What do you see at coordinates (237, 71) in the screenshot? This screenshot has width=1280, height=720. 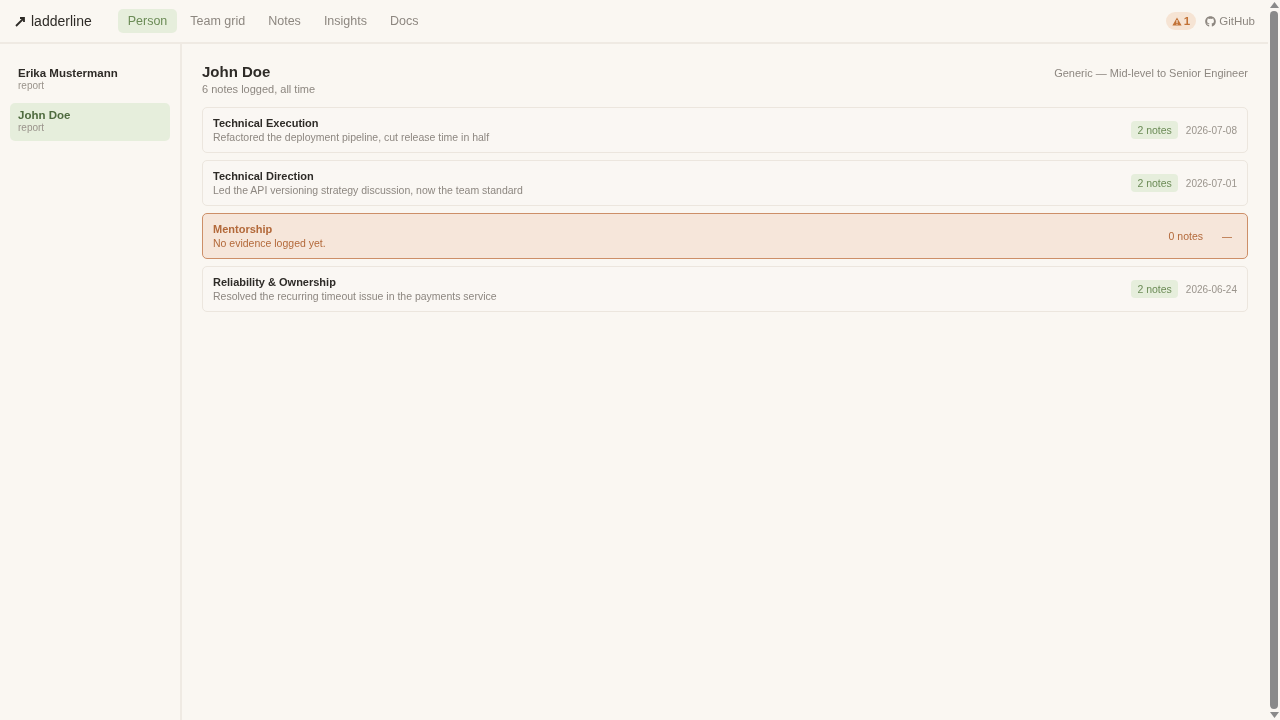 I see `person-title: John Doe` at bounding box center [237, 71].